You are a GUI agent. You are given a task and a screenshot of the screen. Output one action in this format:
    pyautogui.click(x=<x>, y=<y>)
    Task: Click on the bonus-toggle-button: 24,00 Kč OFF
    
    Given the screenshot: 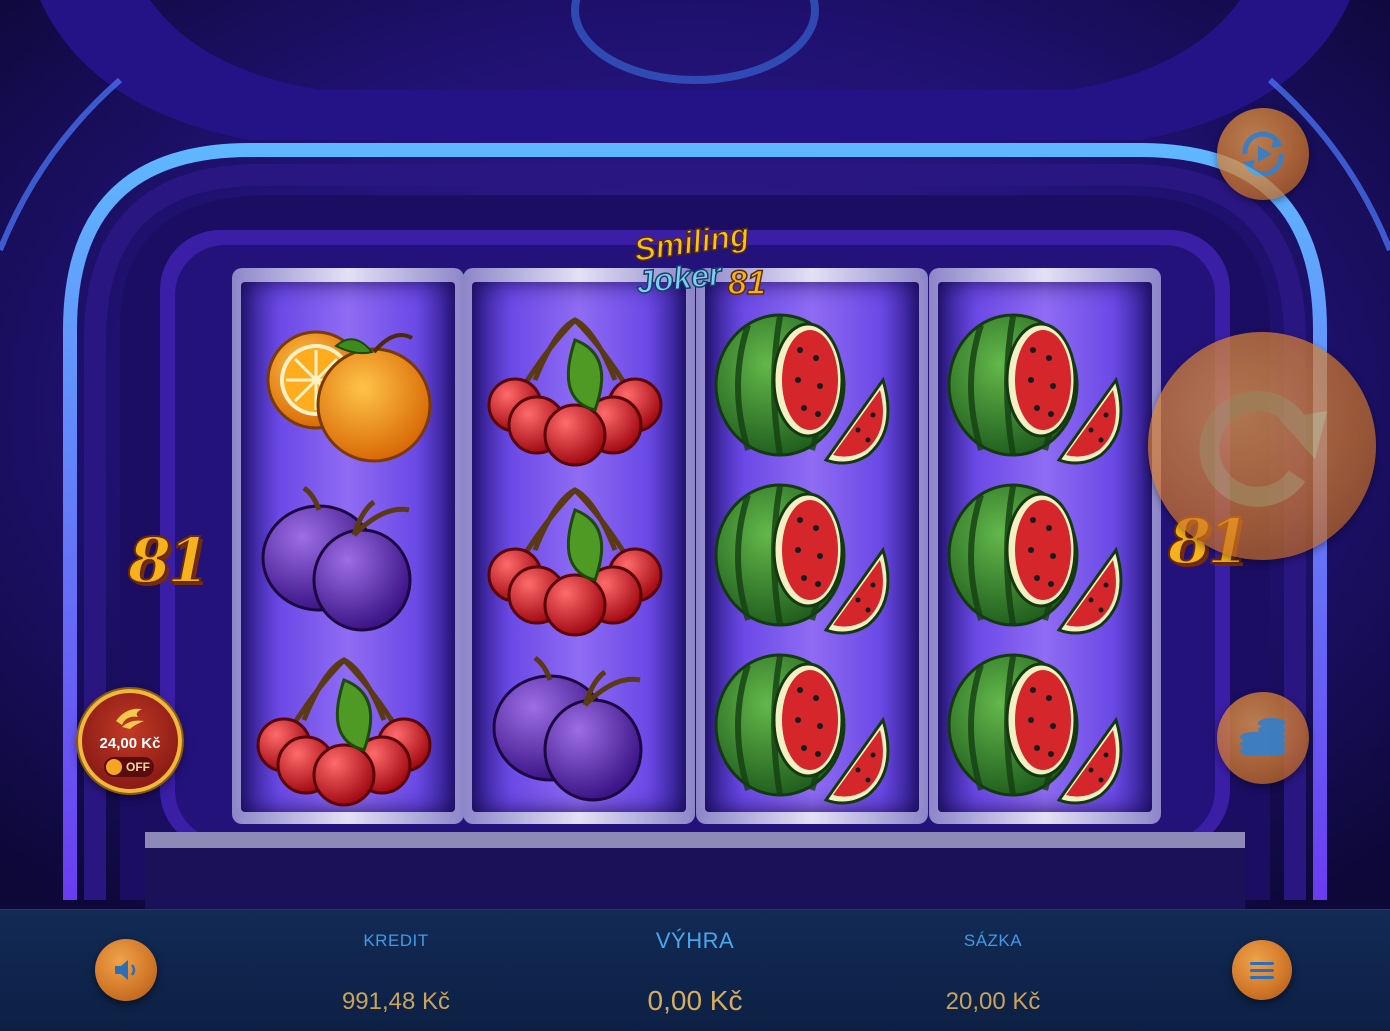 What is the action you would take?
    pyautogui.click(x=130, y=741)
    